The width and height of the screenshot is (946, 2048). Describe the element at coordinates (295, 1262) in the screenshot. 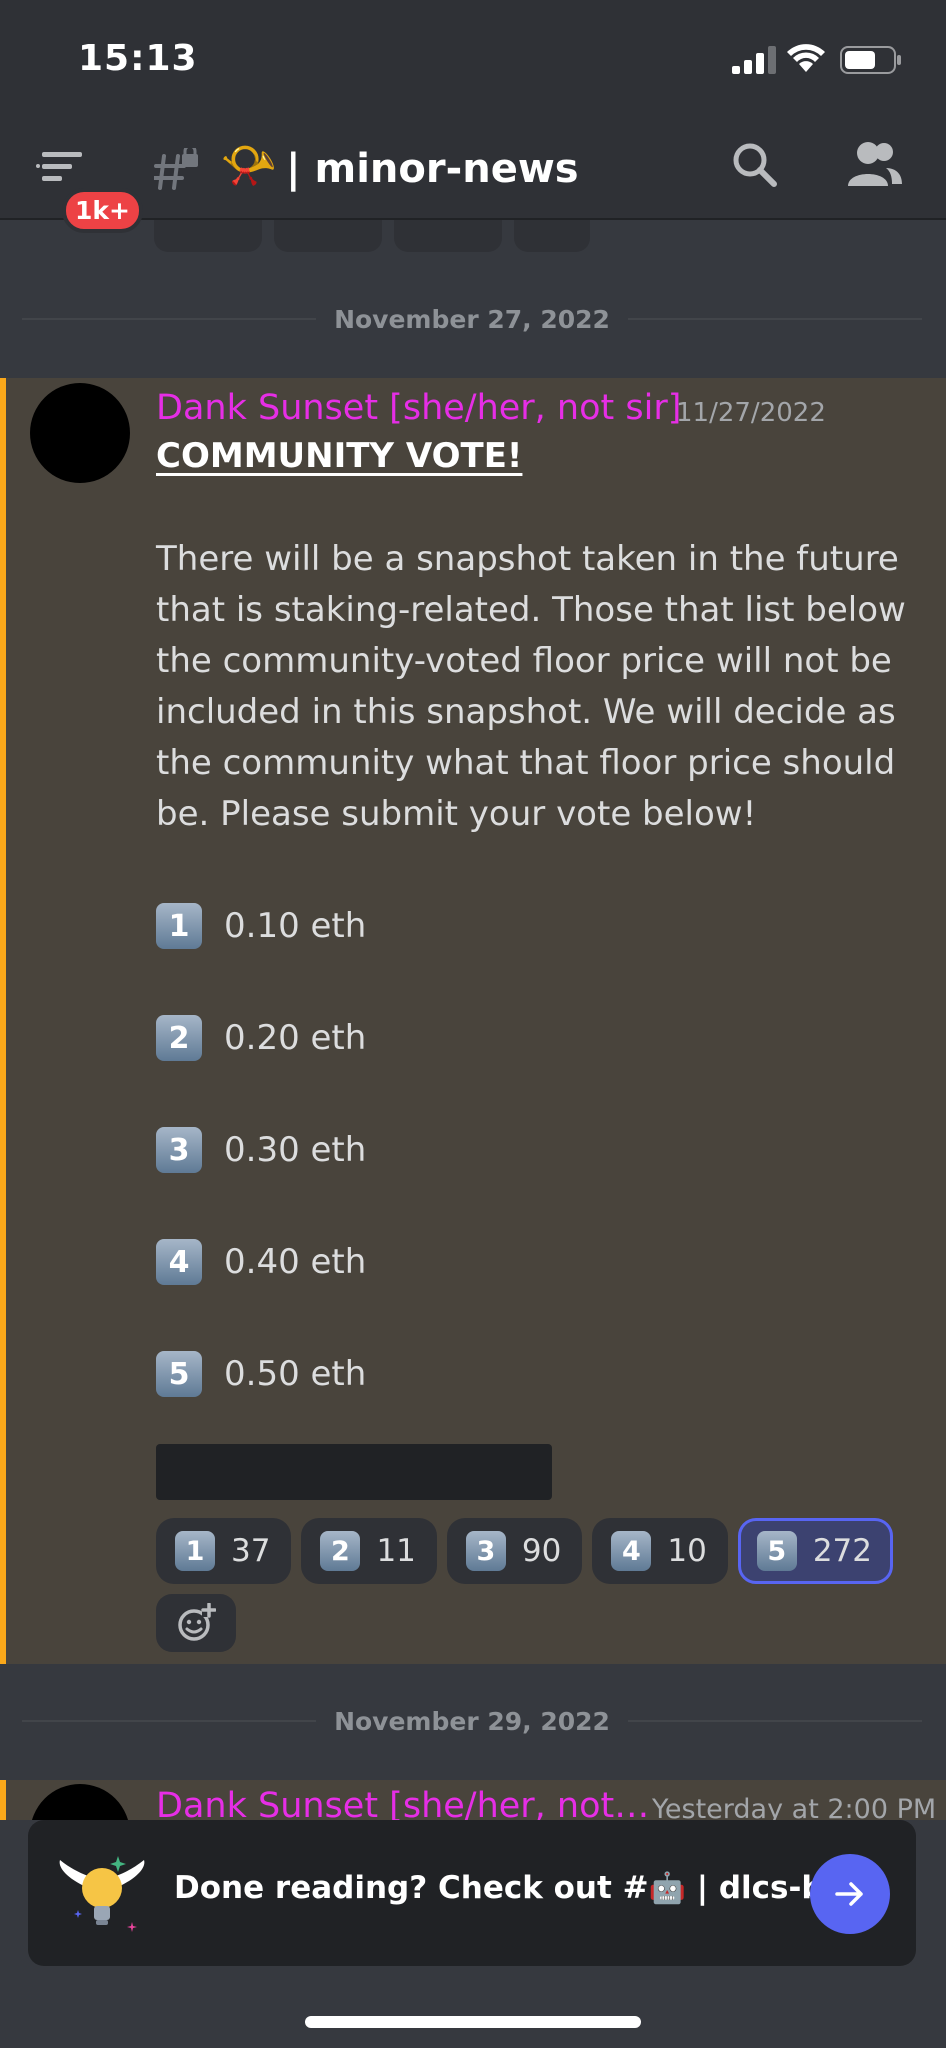

I see `vote-option-label: 0.40 eth` at that location.